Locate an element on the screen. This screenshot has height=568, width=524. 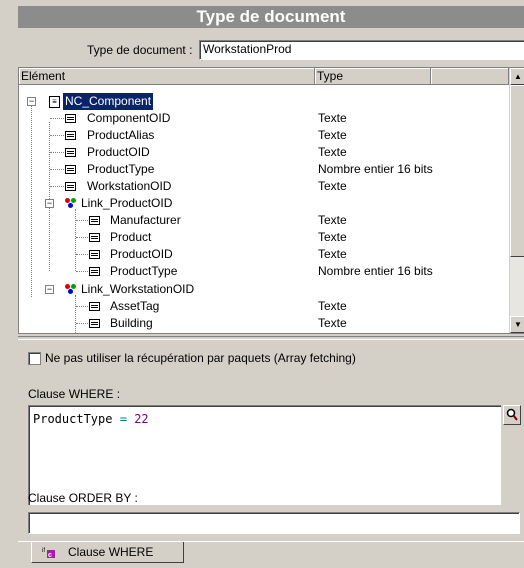
order-by-label: Clause ORDER BY : is located at coordinates (83, 498).